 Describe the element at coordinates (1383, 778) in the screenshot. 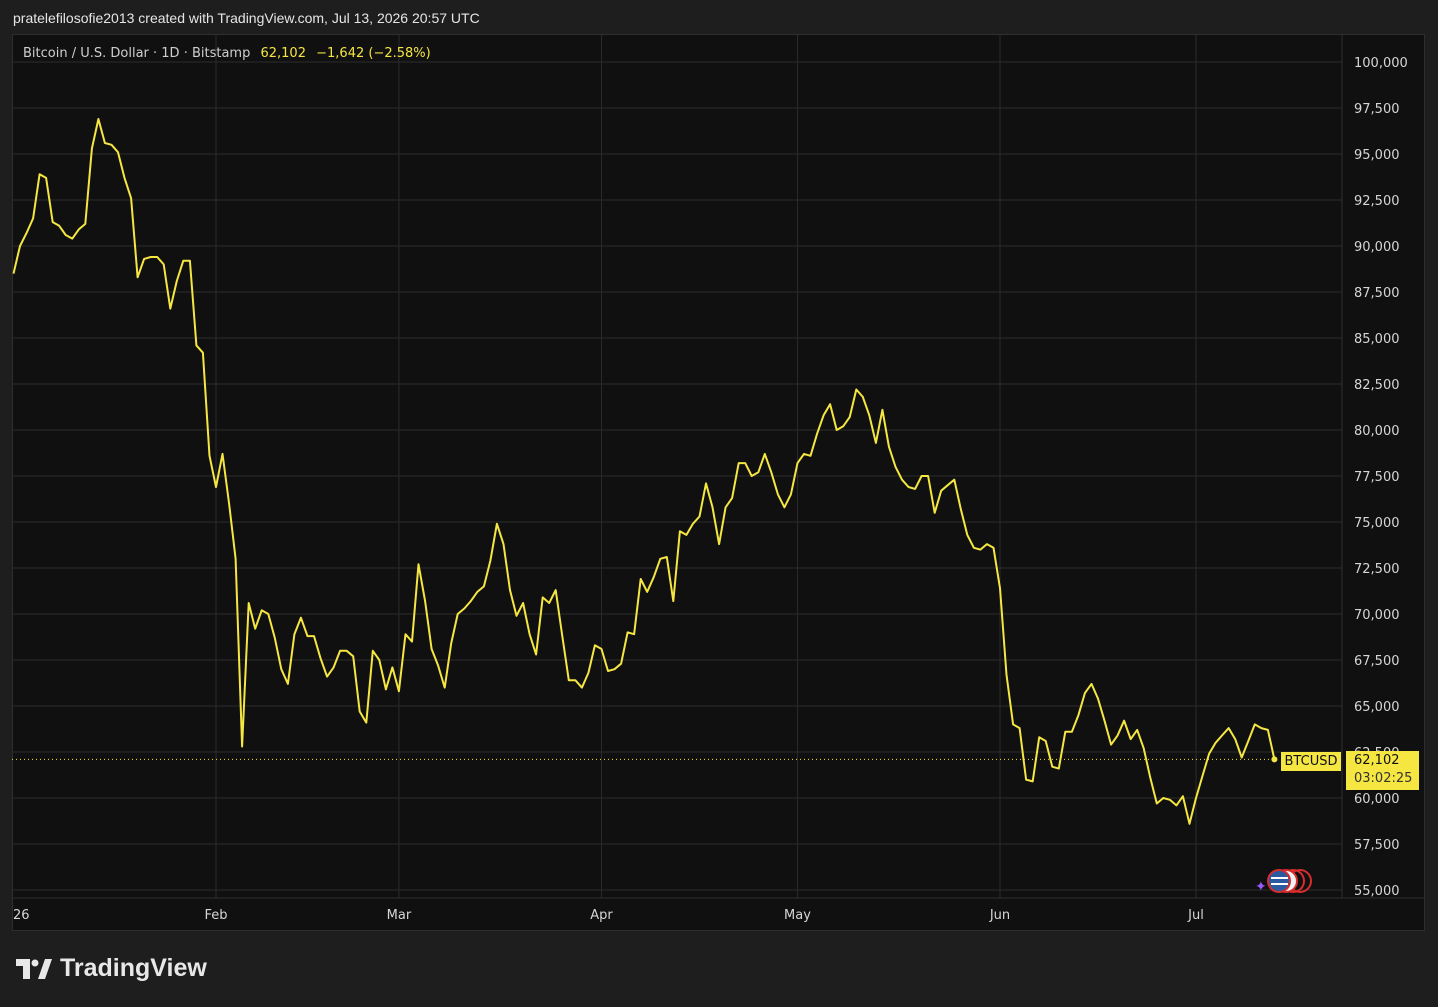

I see `price-tag-countdown: 03:02:25` at that location.